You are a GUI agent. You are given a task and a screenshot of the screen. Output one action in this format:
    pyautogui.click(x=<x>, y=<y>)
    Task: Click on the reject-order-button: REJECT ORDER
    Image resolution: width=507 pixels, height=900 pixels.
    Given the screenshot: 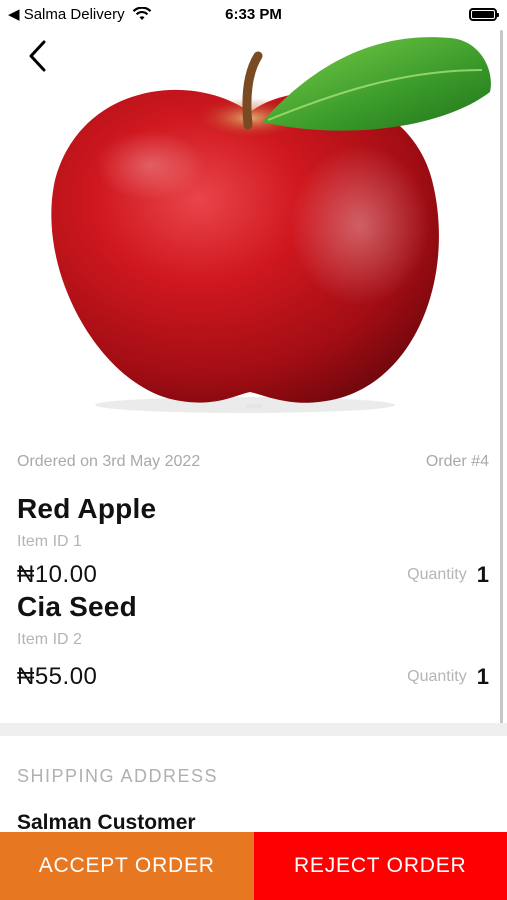 What is the action you would take?
    pyautogui.click(x=380, y=866)
    